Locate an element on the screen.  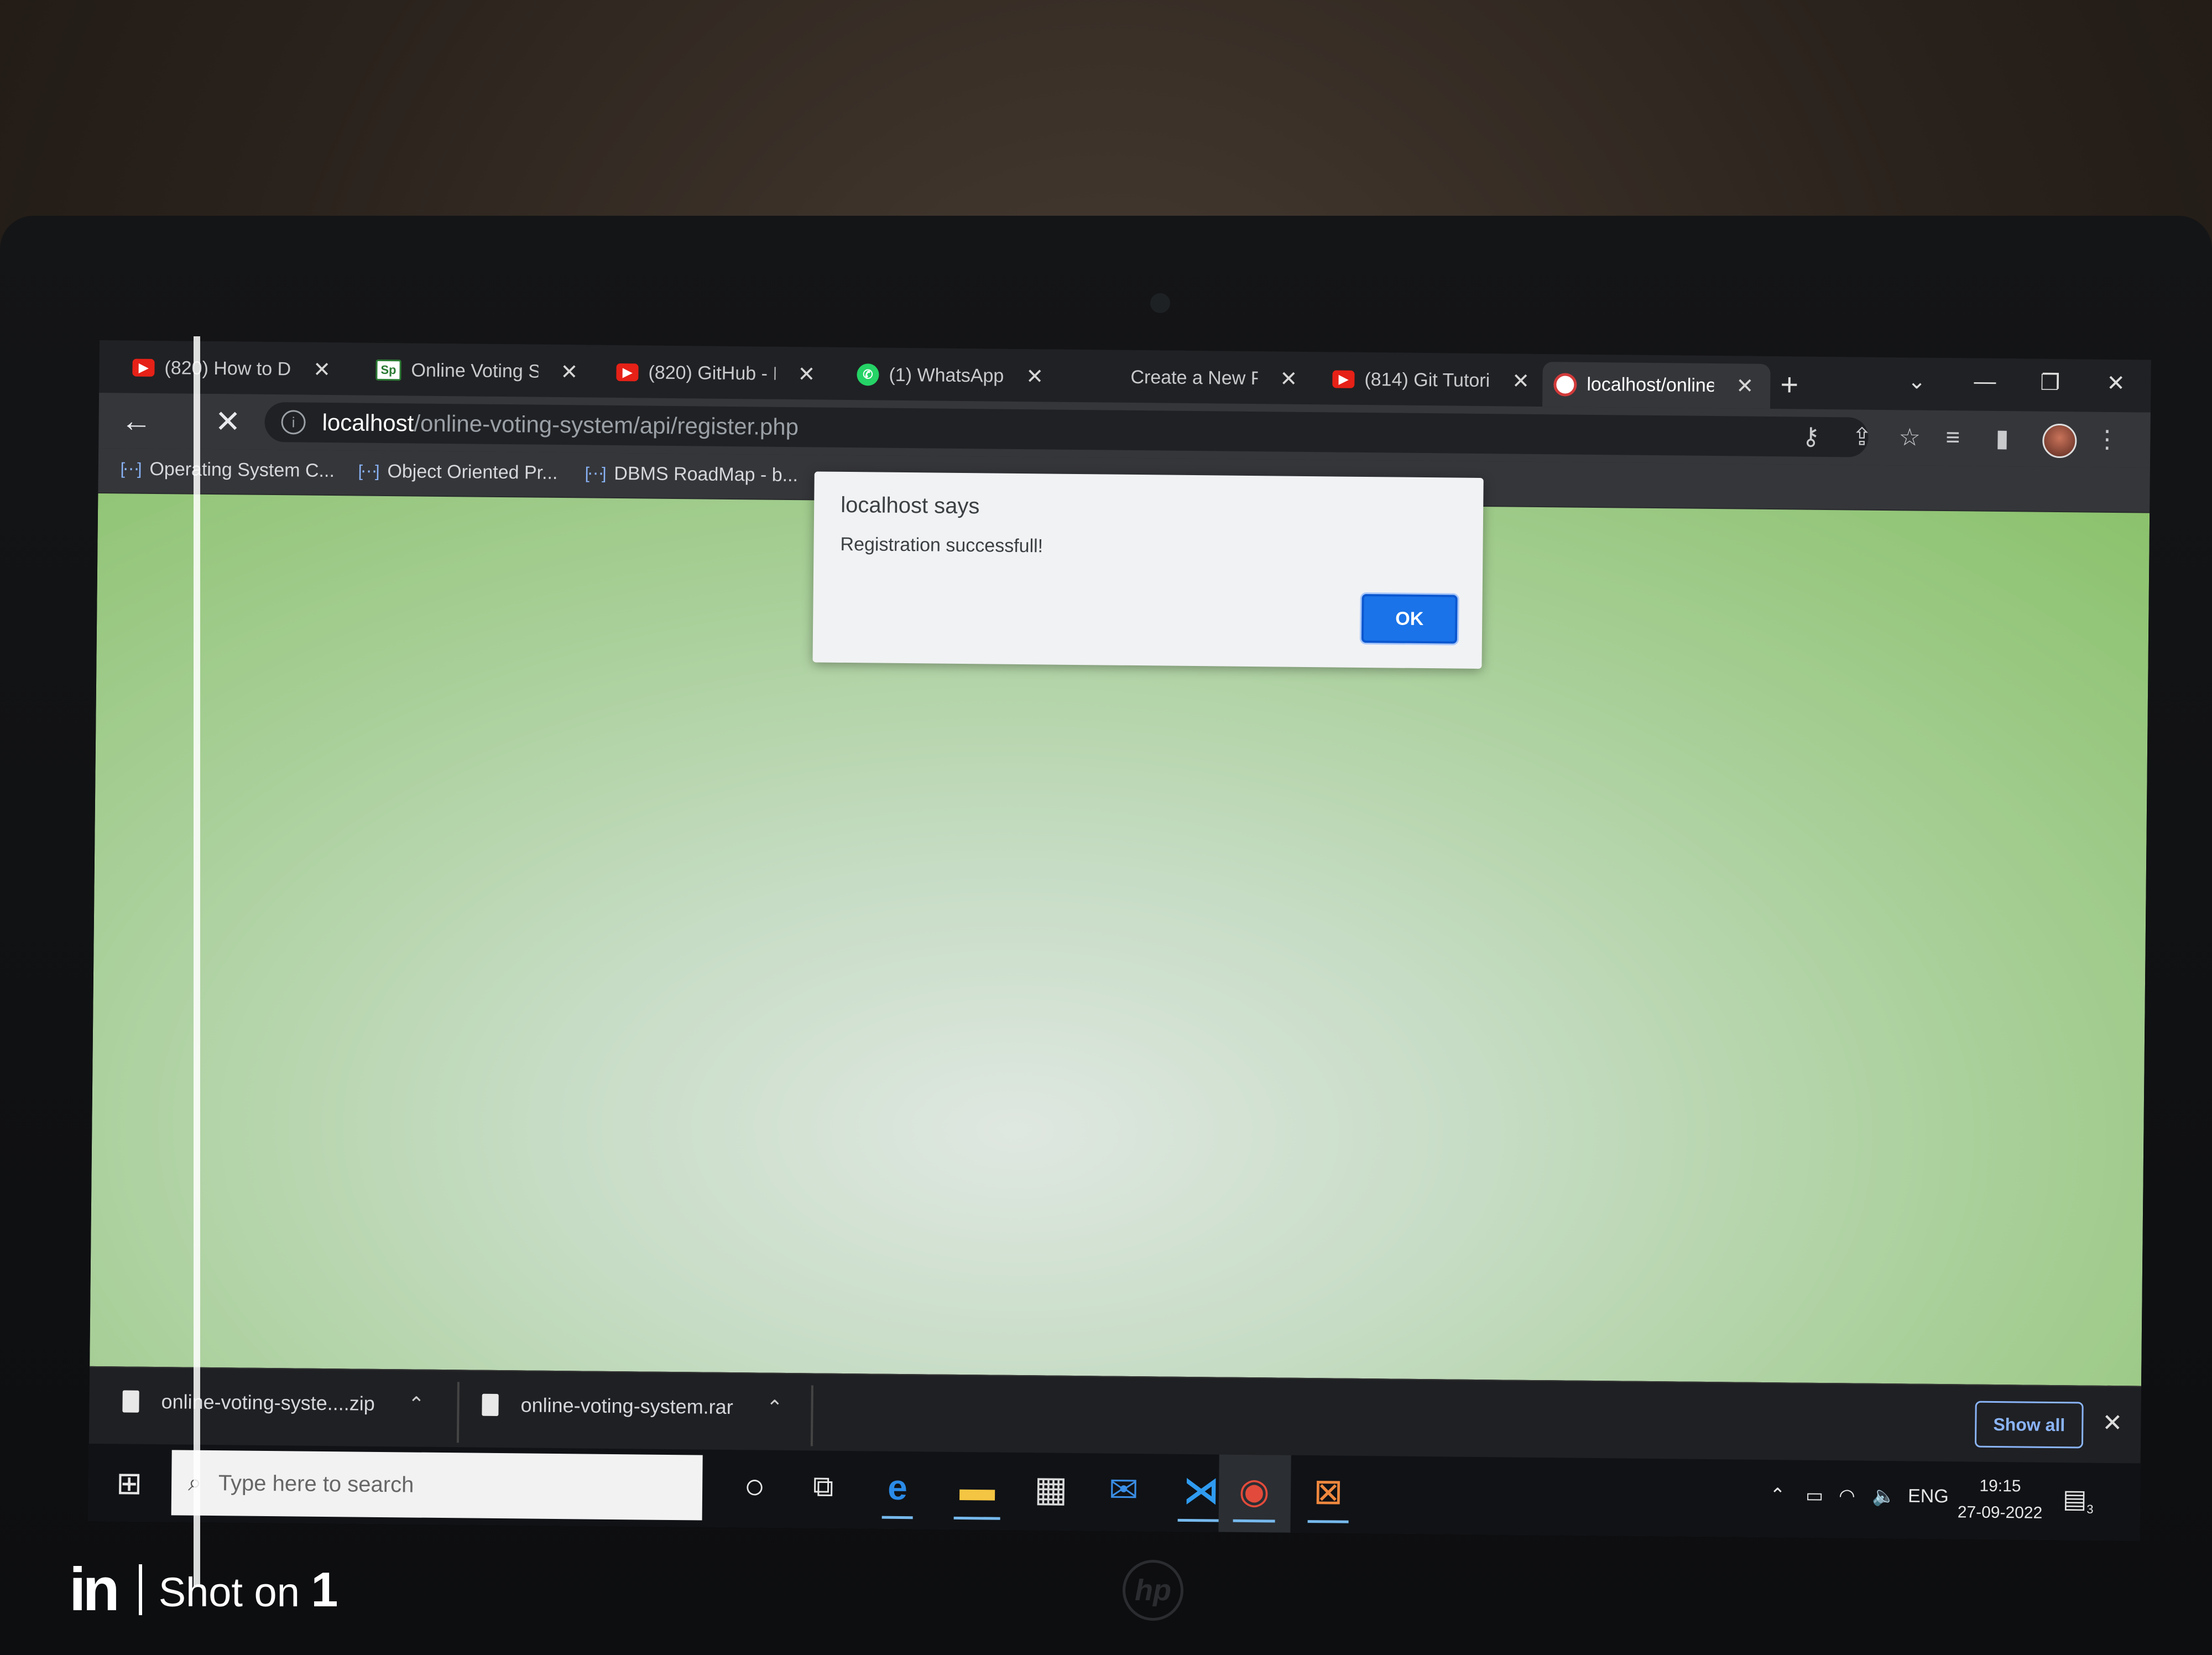
edge-icon: e is located at coordinates (898, 1487).